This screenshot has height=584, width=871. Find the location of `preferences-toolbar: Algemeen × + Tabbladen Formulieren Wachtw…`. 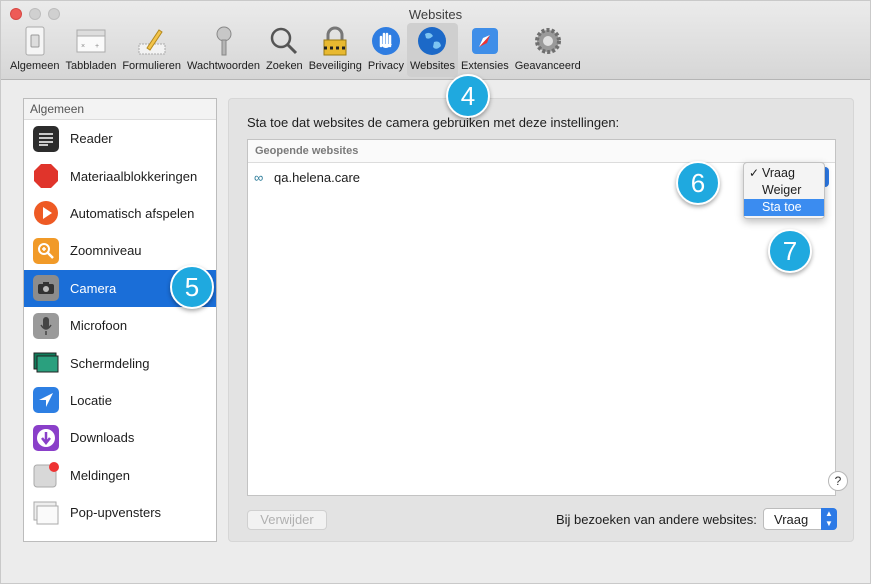

preferences-toolbar: Algemeen × + Tabbladen Formulieren Wachtw… is located at coordinates (295, 50).